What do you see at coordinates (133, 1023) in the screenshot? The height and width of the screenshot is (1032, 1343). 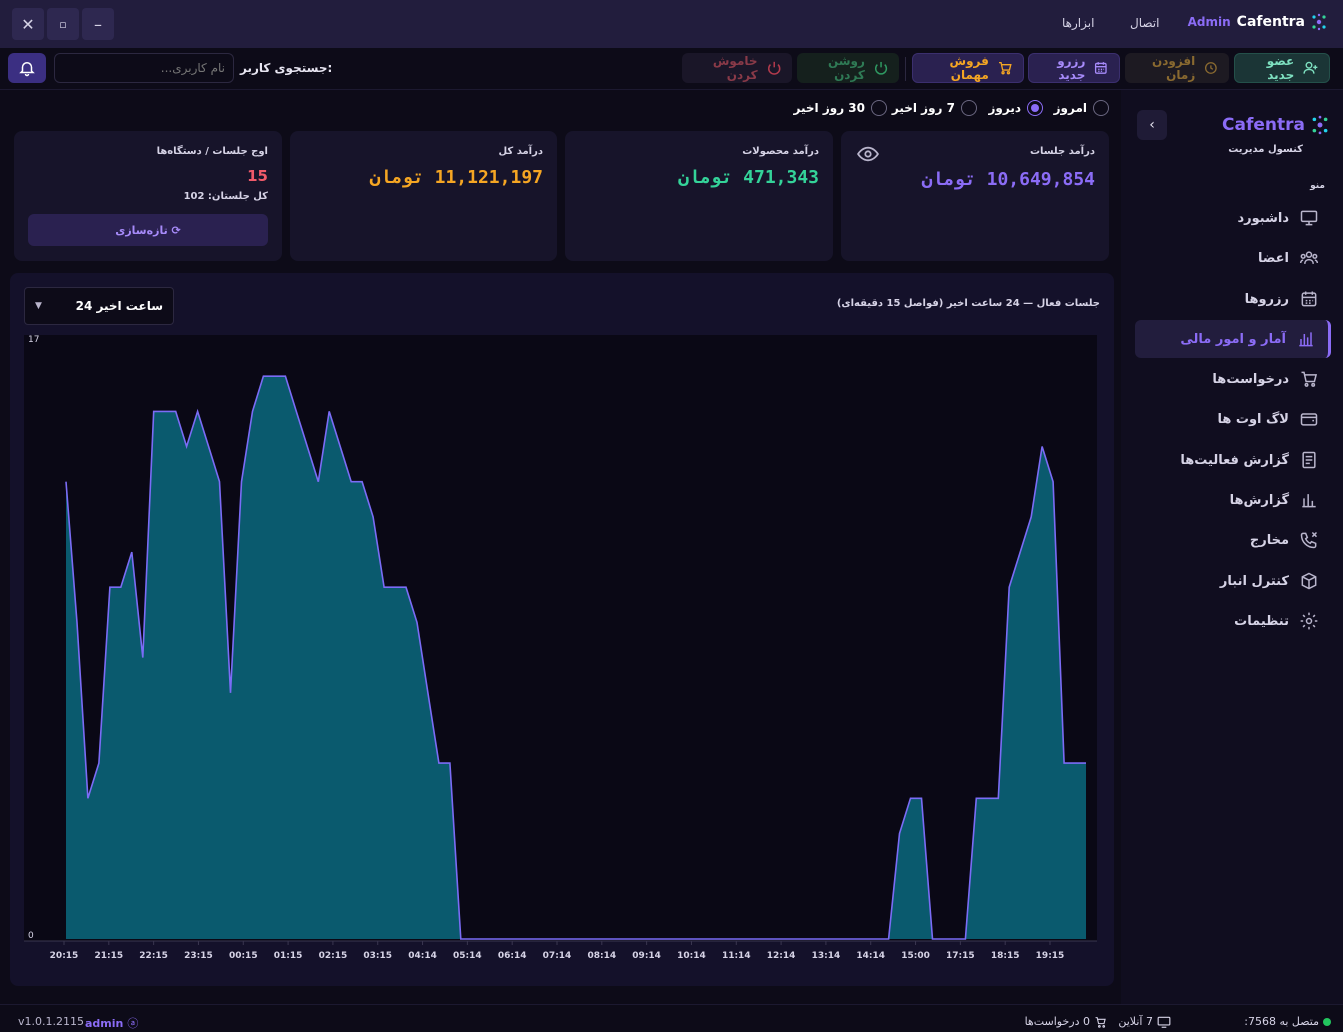 I see `user-icon: ⓐ` at bounding box center [133, 1023].